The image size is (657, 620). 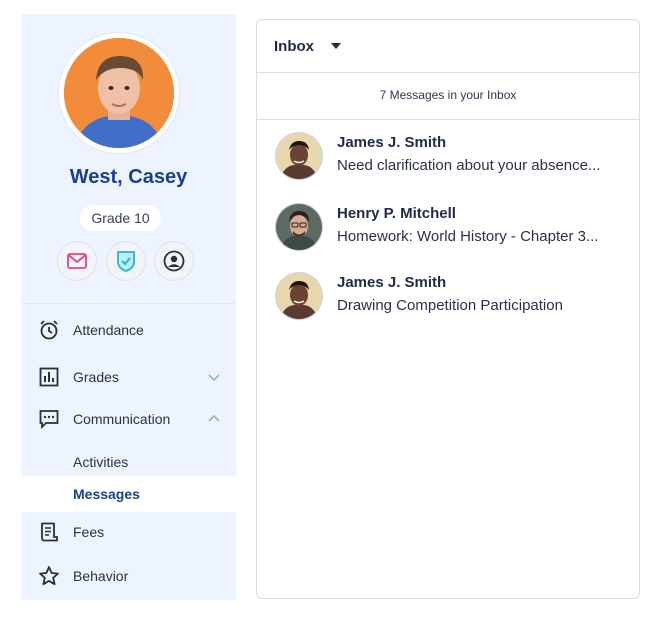 I want to click on star-icon, so click(x=49, y=576).